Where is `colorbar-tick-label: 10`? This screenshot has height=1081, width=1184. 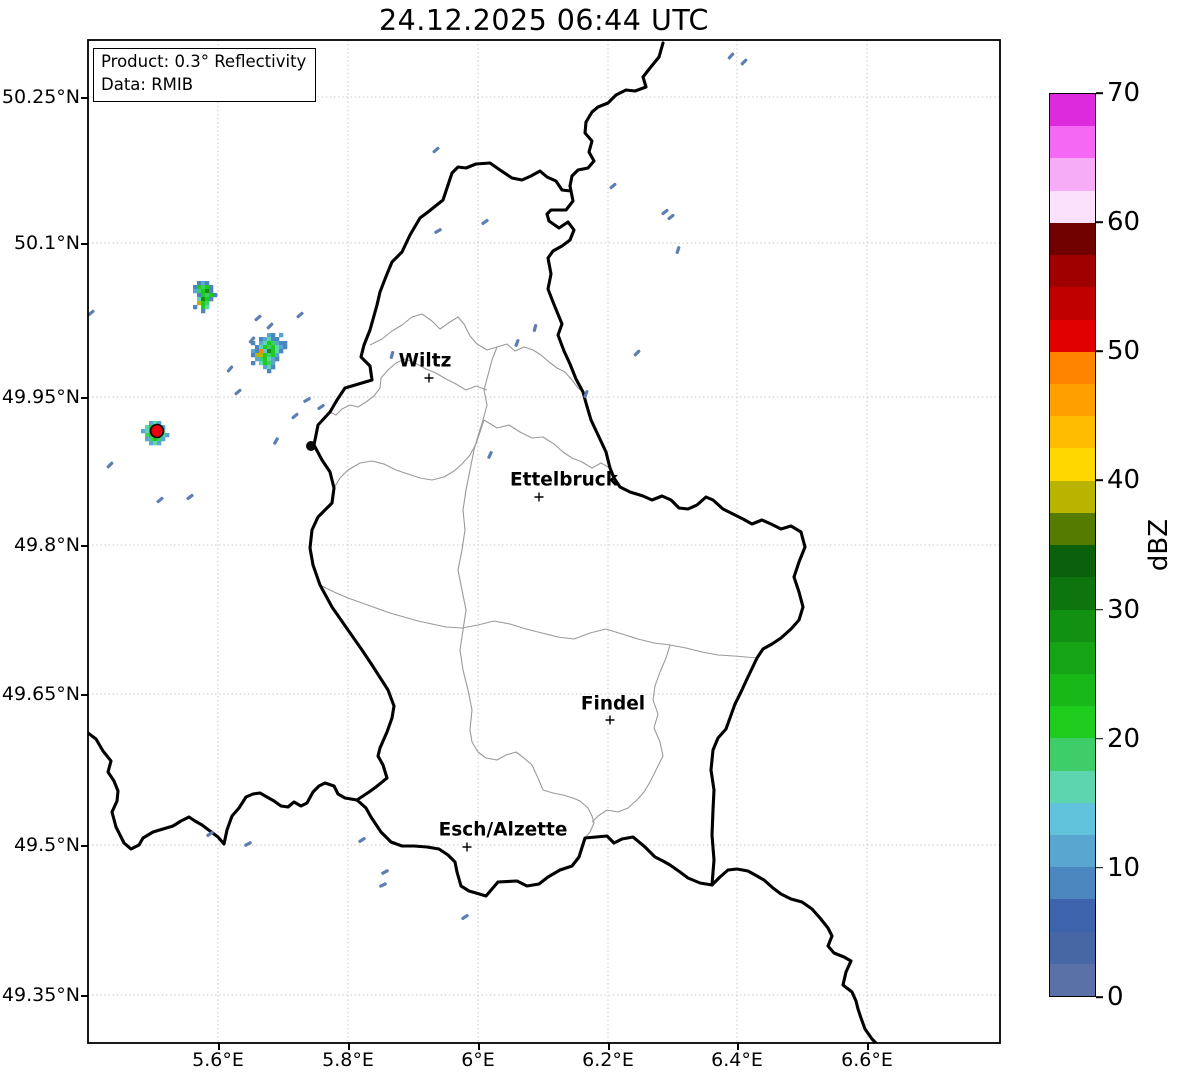
colorbar-tick-label: 10 is located at coordinates (1124, 867).